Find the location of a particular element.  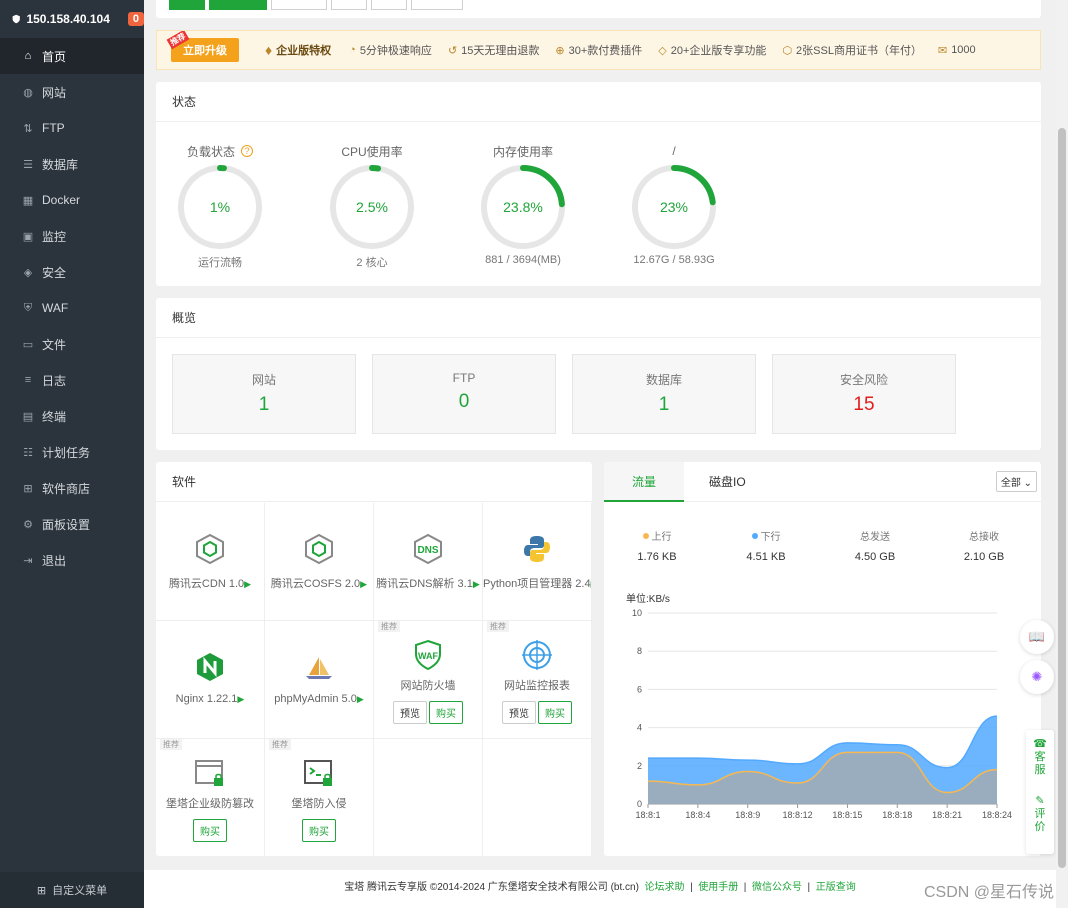

software-name: 堡塔企业级防篡改 is located at coordinates (210, 804).